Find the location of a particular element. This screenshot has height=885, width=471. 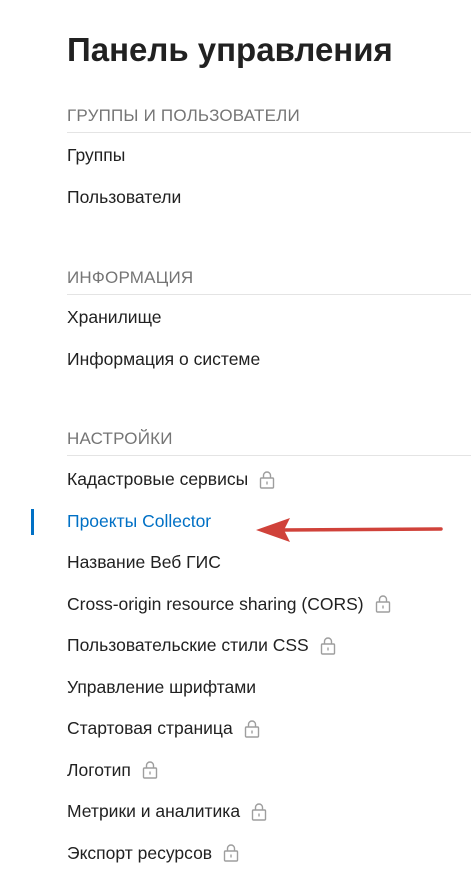

menu-list: Группы Пользователи is located at coordinates (269, 176).